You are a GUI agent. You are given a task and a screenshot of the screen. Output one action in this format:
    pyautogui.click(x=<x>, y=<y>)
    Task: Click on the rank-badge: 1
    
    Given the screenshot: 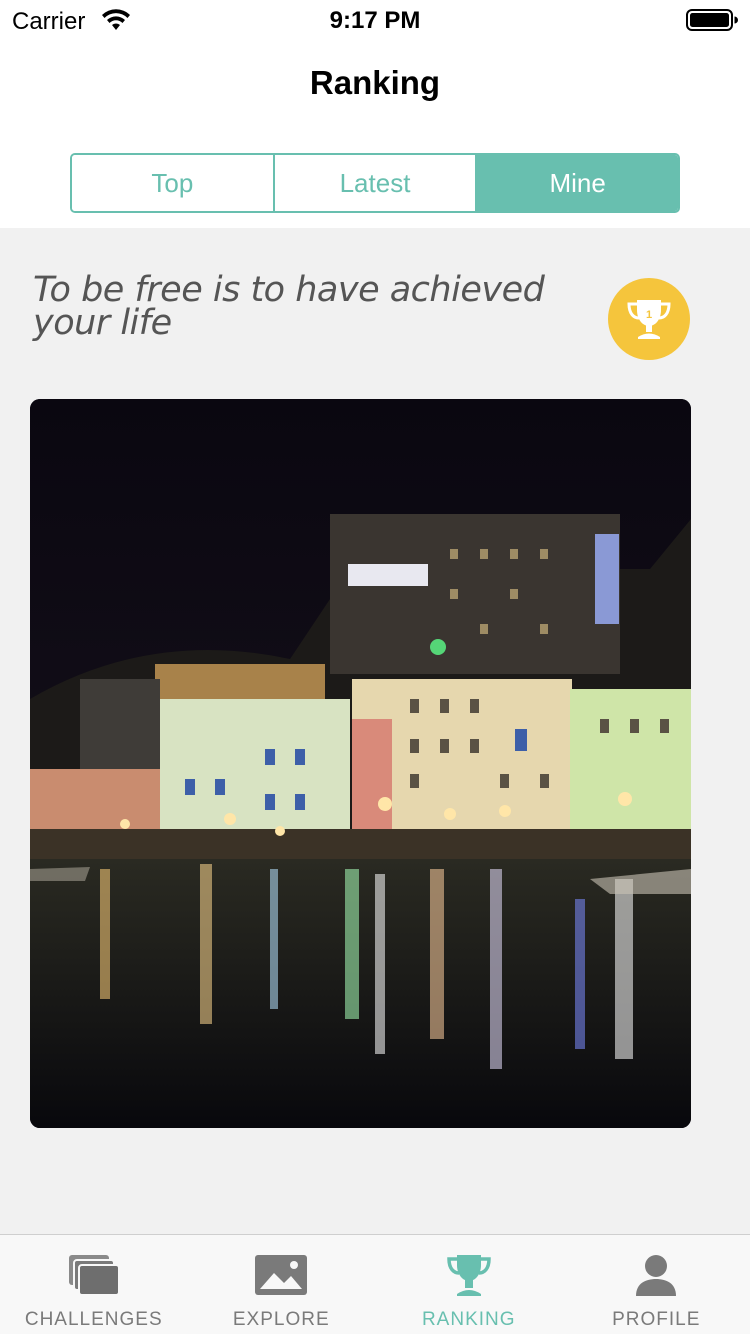 What is the action you would take?
    pyautogui.click(x=649, y=319)
    